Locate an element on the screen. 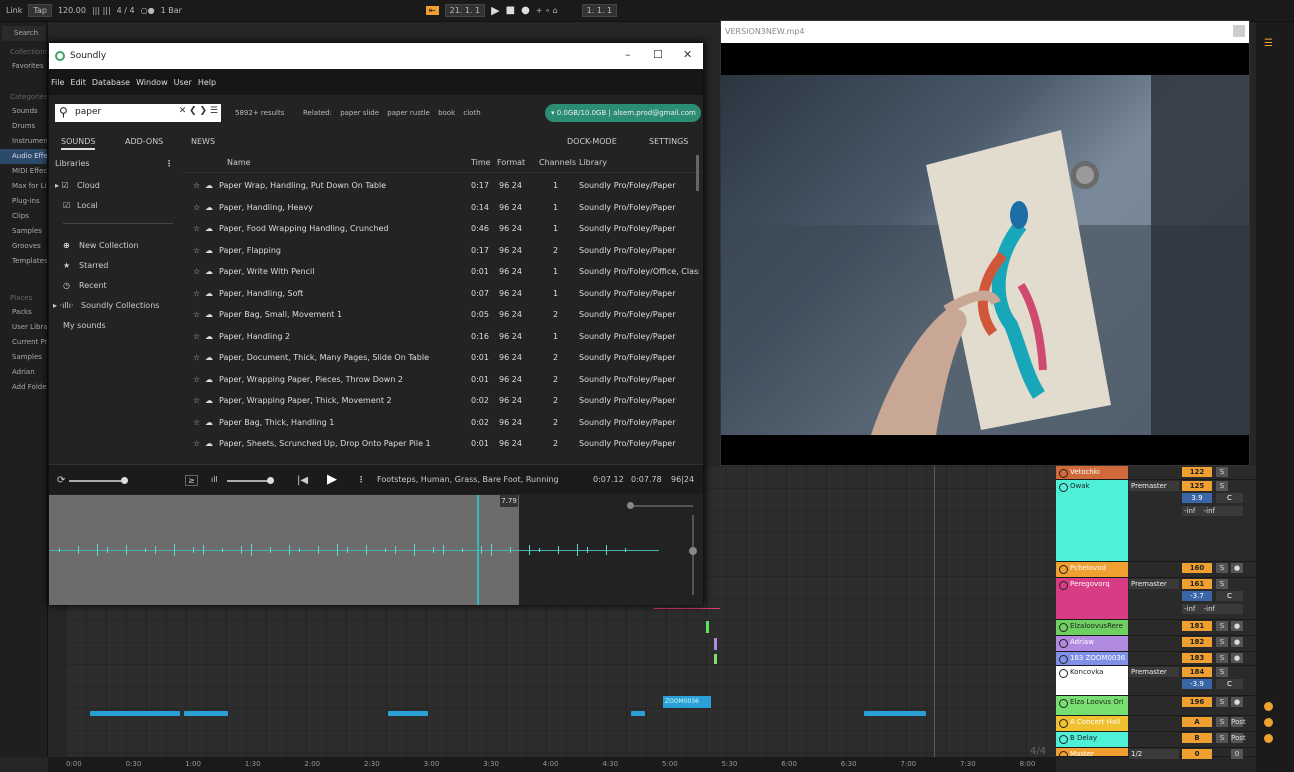 The width and height of the screenshot is (1294, 772). transfer-icon: ≥ is located at coordinates (191, 480).